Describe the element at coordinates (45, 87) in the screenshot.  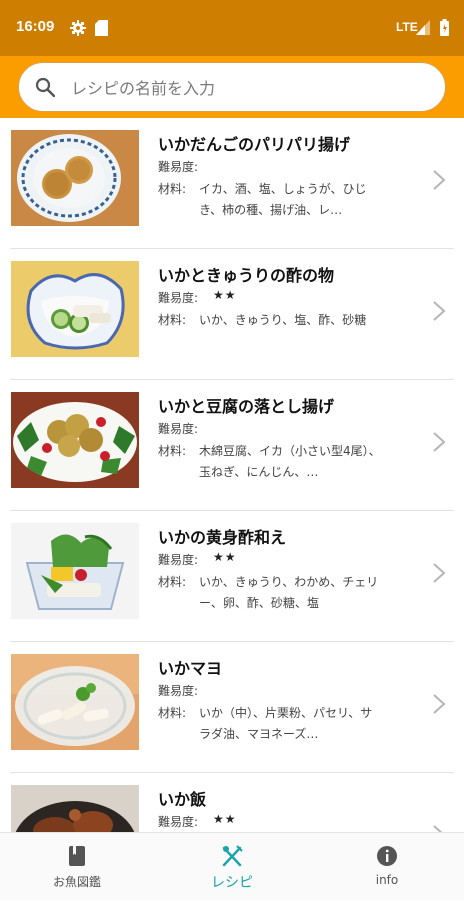
I see `search-icon` at that location.